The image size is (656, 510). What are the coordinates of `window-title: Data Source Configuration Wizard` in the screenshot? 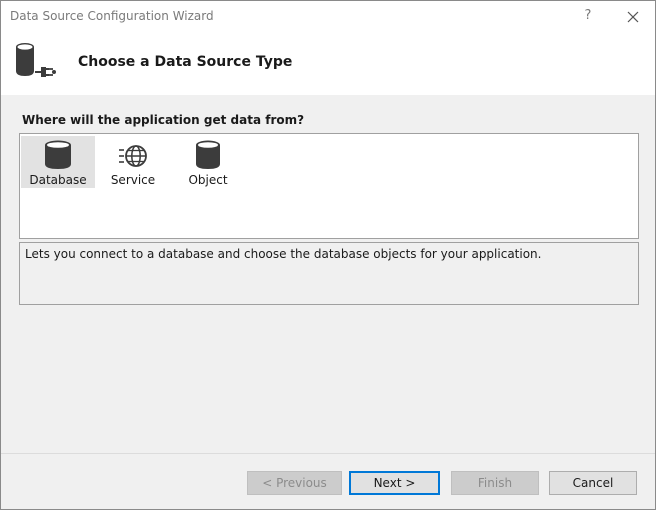 It's located at (112, 16).